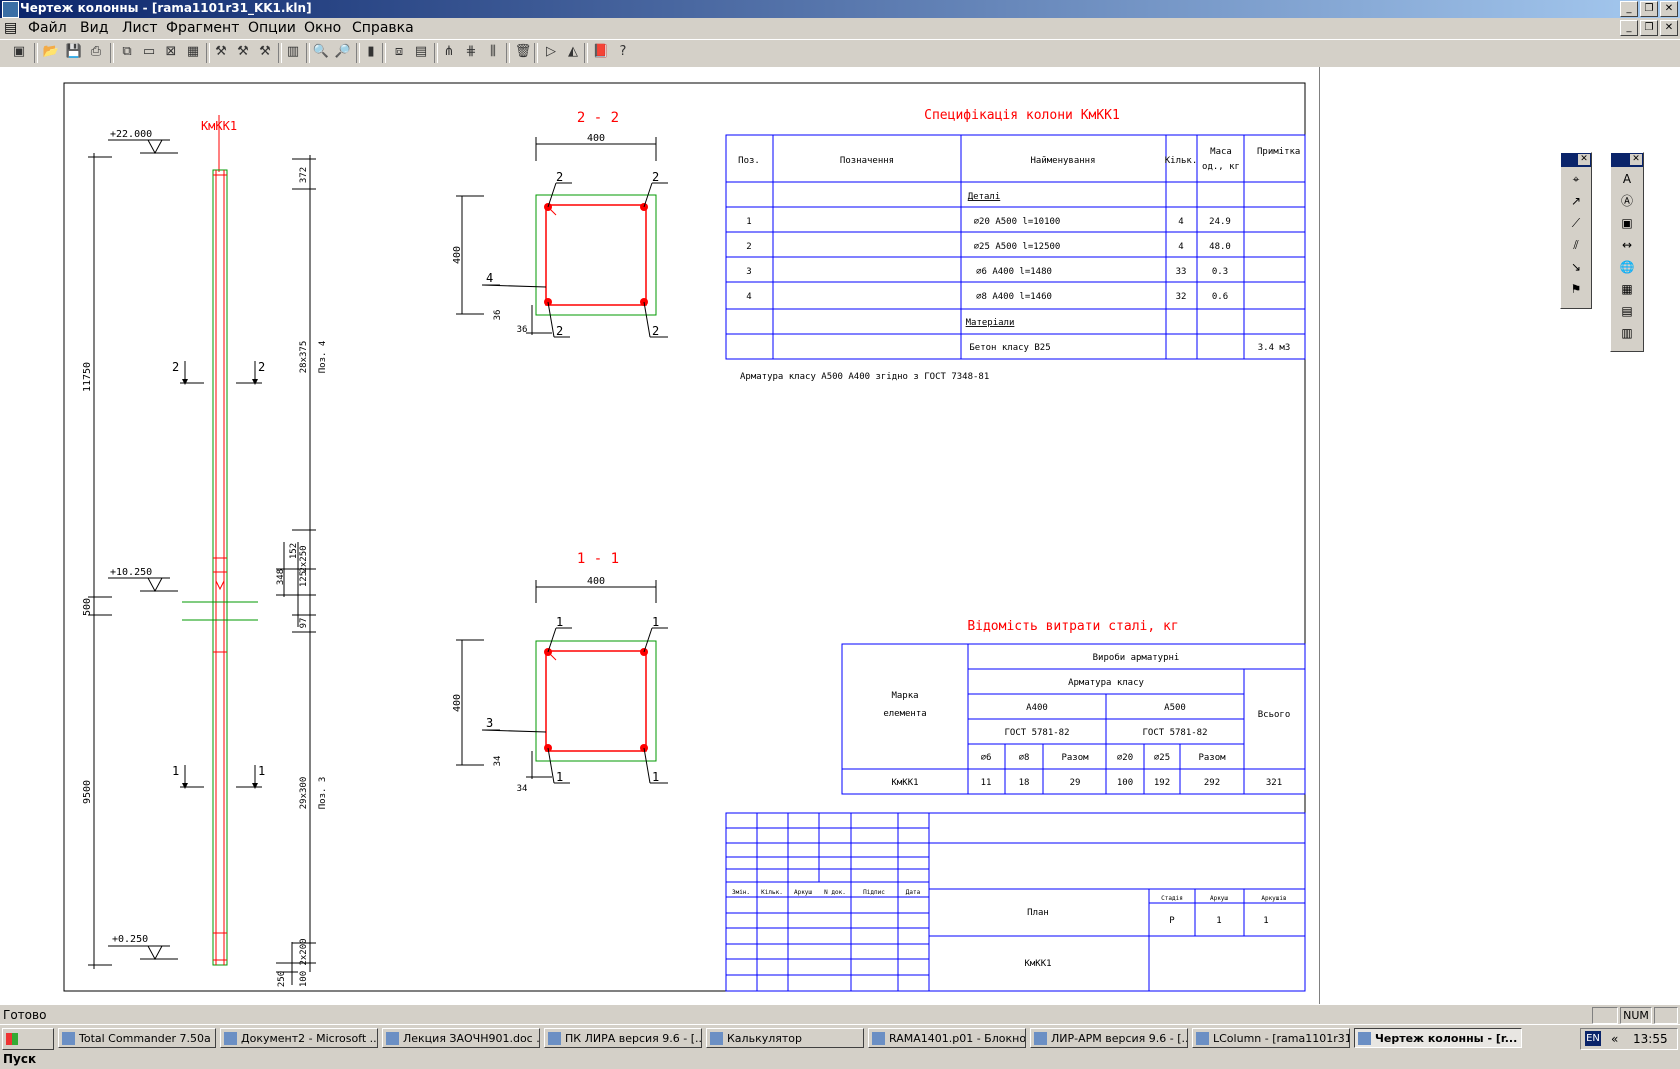  What do you see at coordinates (96, 52) in the screenshot?
I see `print-icon: ⎙` at bounding box center [96, 52].